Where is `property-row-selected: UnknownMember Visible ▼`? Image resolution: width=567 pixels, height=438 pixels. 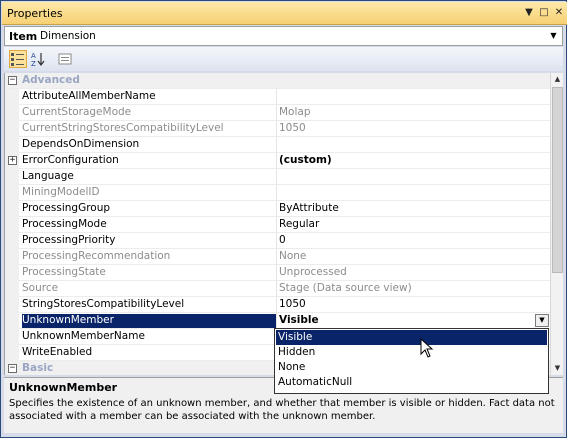 property-row-selected: UnknownMember Visible ▼ is located at coordinates (277, 321).